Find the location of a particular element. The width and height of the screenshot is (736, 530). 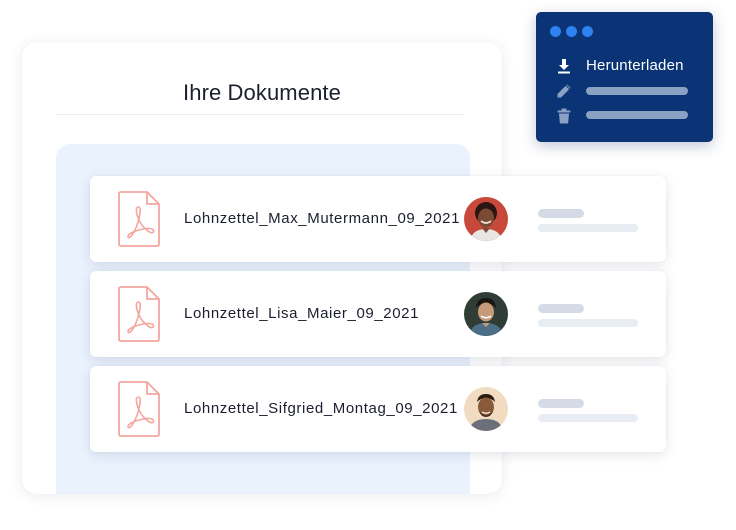

document-row: Lohnzettel_Max_Mutermann_09_2021 is located at coordinates (378, 219).